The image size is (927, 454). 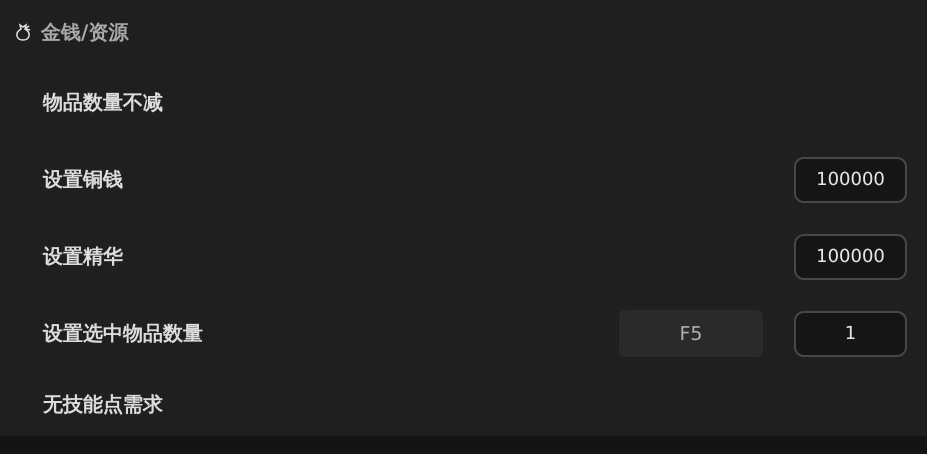 What do you see at coordinates (23, 32) in the screenshot?
I see `money-bag-icon` at bounding box center [23, 32].